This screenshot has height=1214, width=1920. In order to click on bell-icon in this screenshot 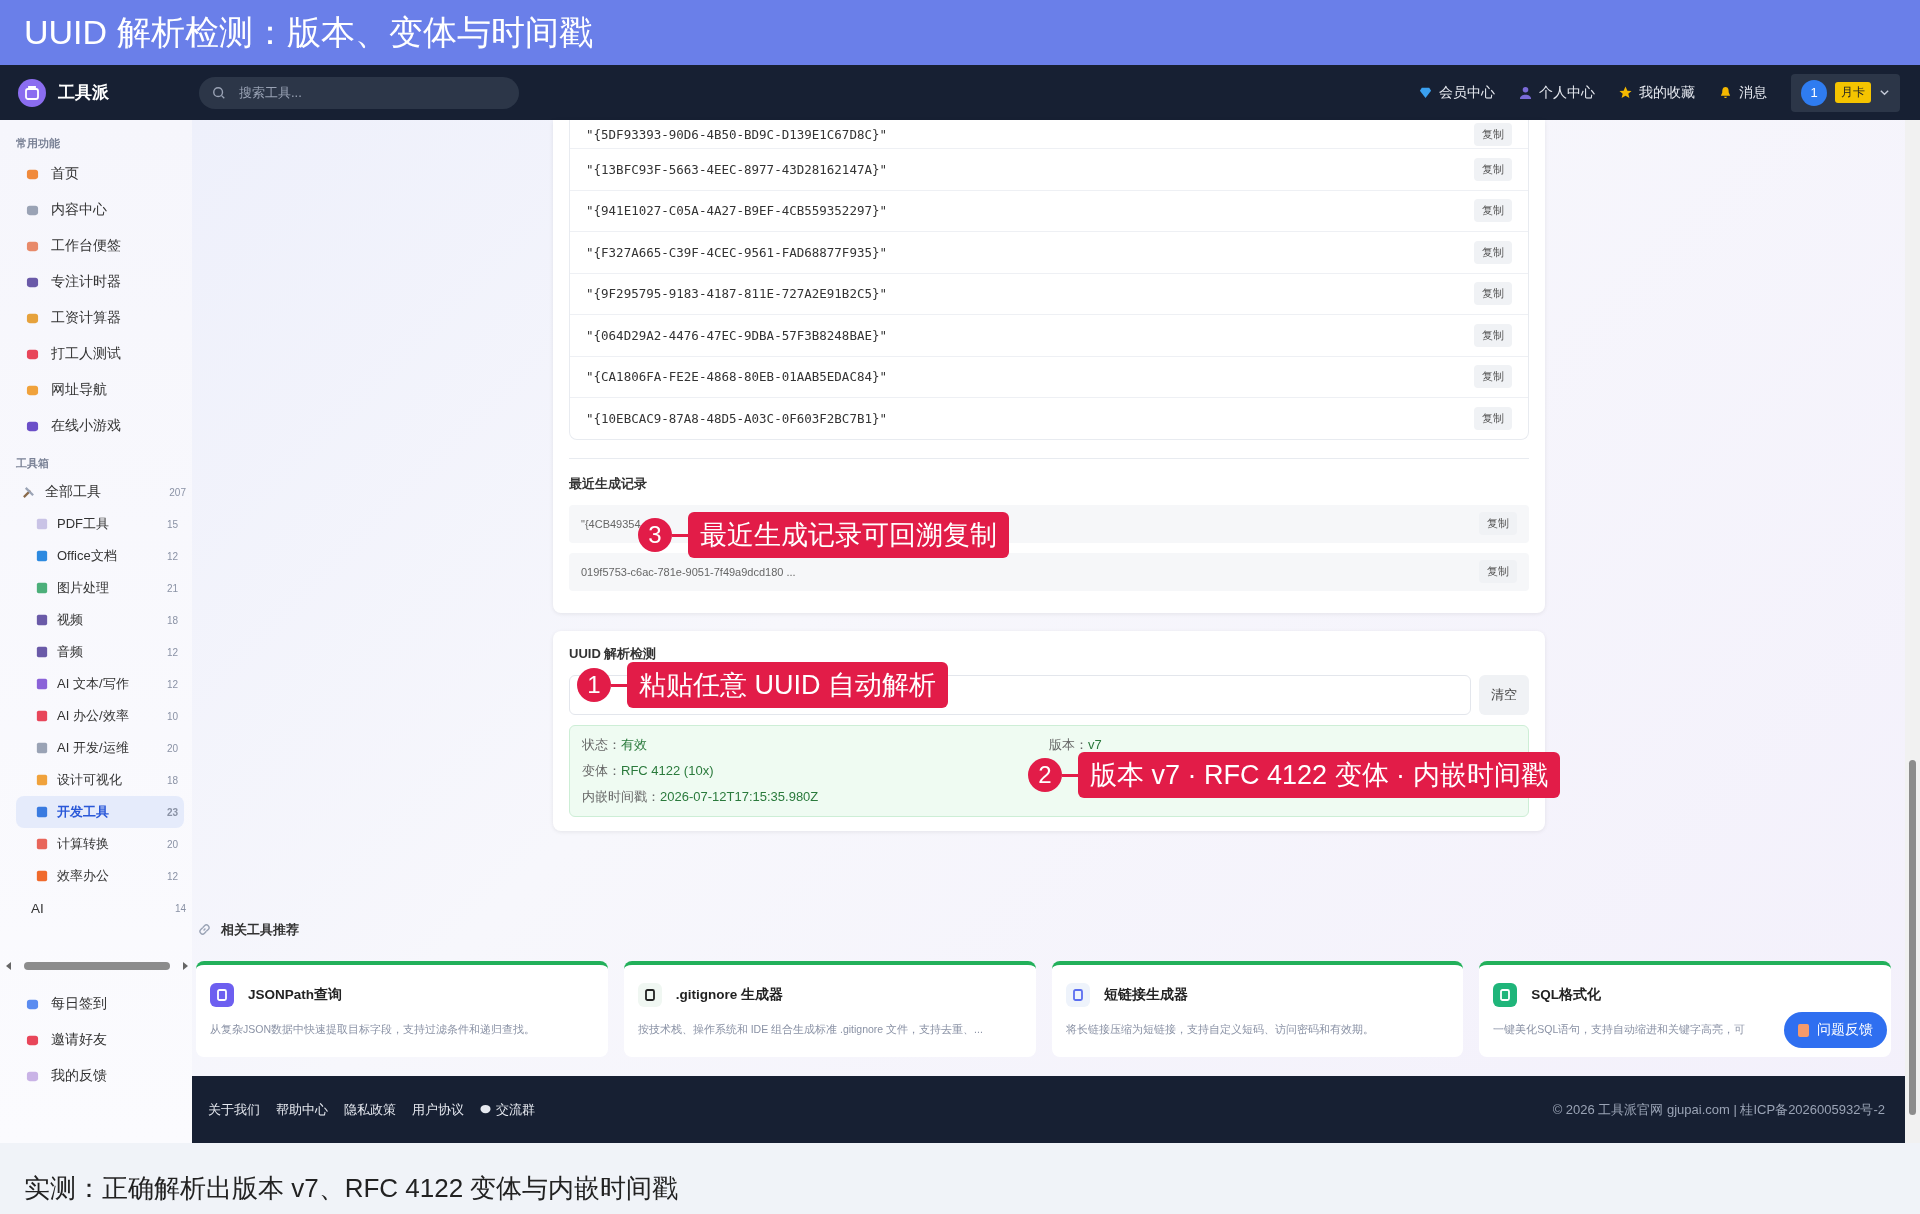, I will do `click(1725, 92)`.